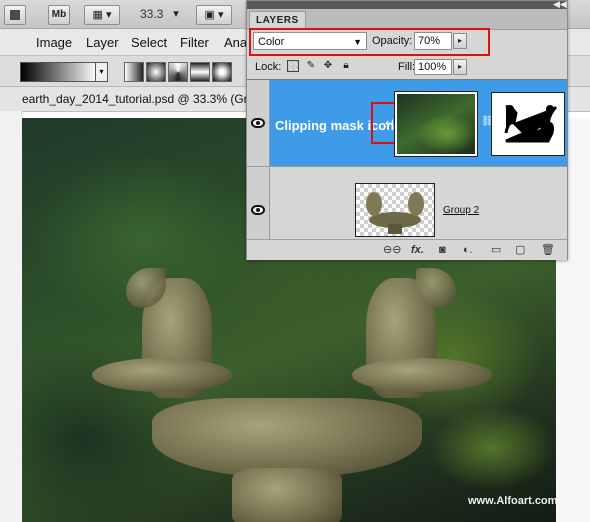 The image size is (590, 522). I want to click on menu-image: Image, so click(54, 42).